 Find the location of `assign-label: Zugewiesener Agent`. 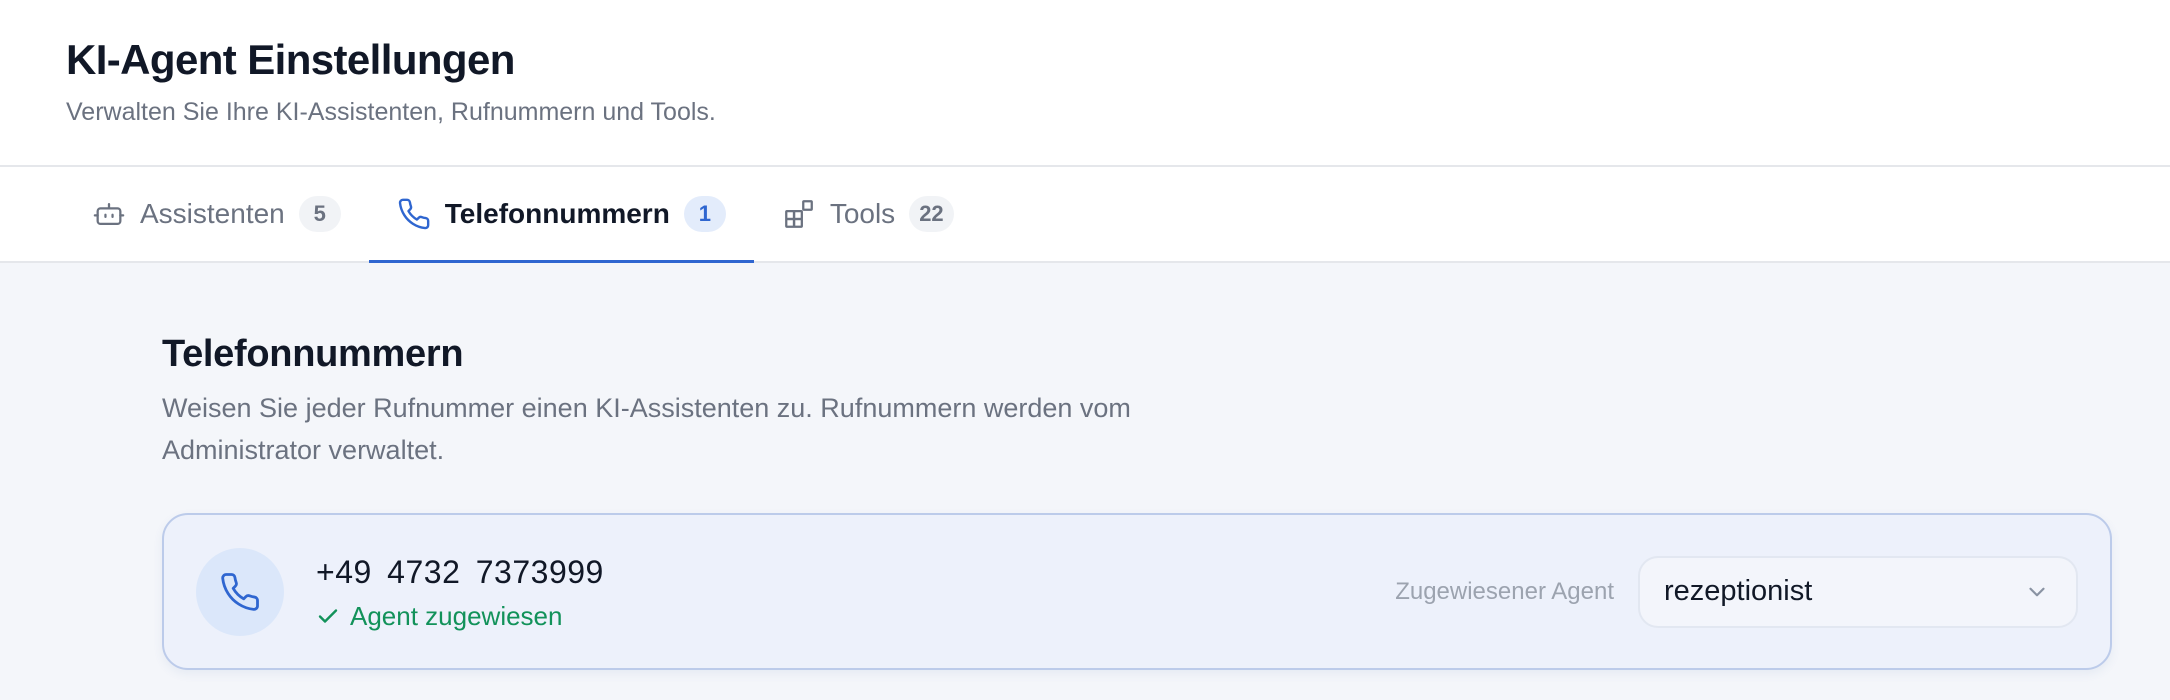

assign-label: Zugewiesener Agent is located at coordinates (1504, 591).